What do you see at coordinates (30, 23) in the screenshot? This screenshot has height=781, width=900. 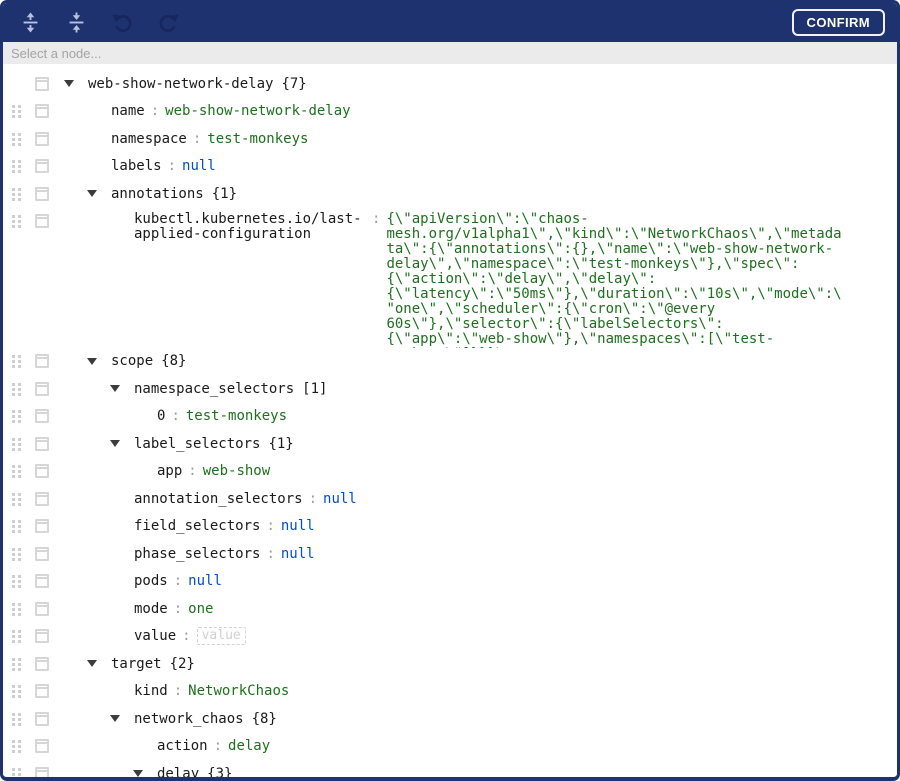 I see `expand-all-button` at bounding box center [30, 23].